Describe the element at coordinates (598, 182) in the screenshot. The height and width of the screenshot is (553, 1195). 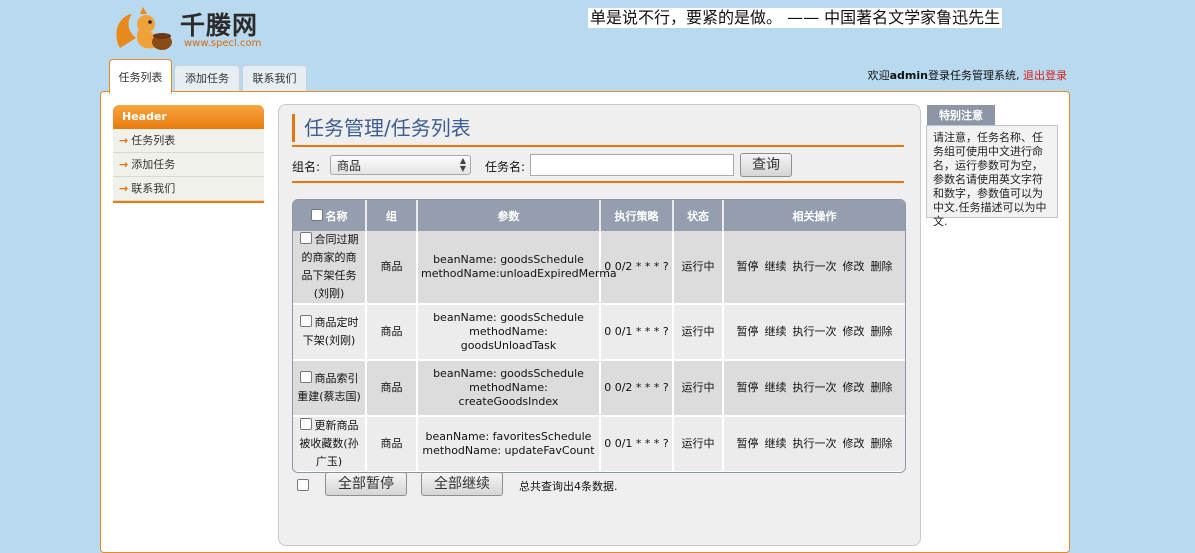
I see `search-divider` at that location.